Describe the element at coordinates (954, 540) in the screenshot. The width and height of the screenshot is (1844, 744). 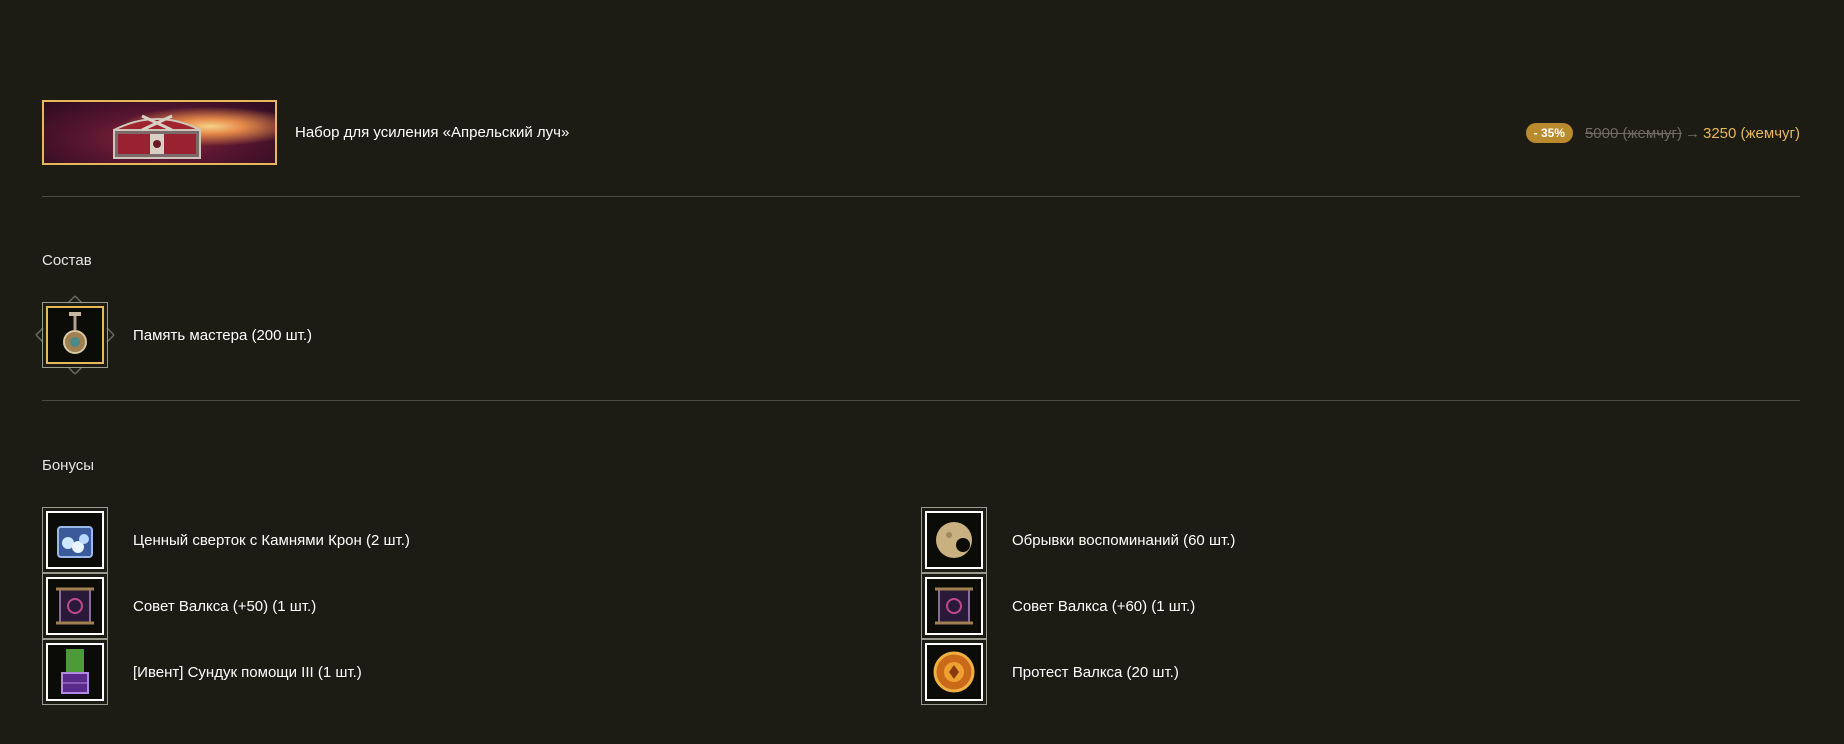
I see `memory-fragments-icon` at that location.